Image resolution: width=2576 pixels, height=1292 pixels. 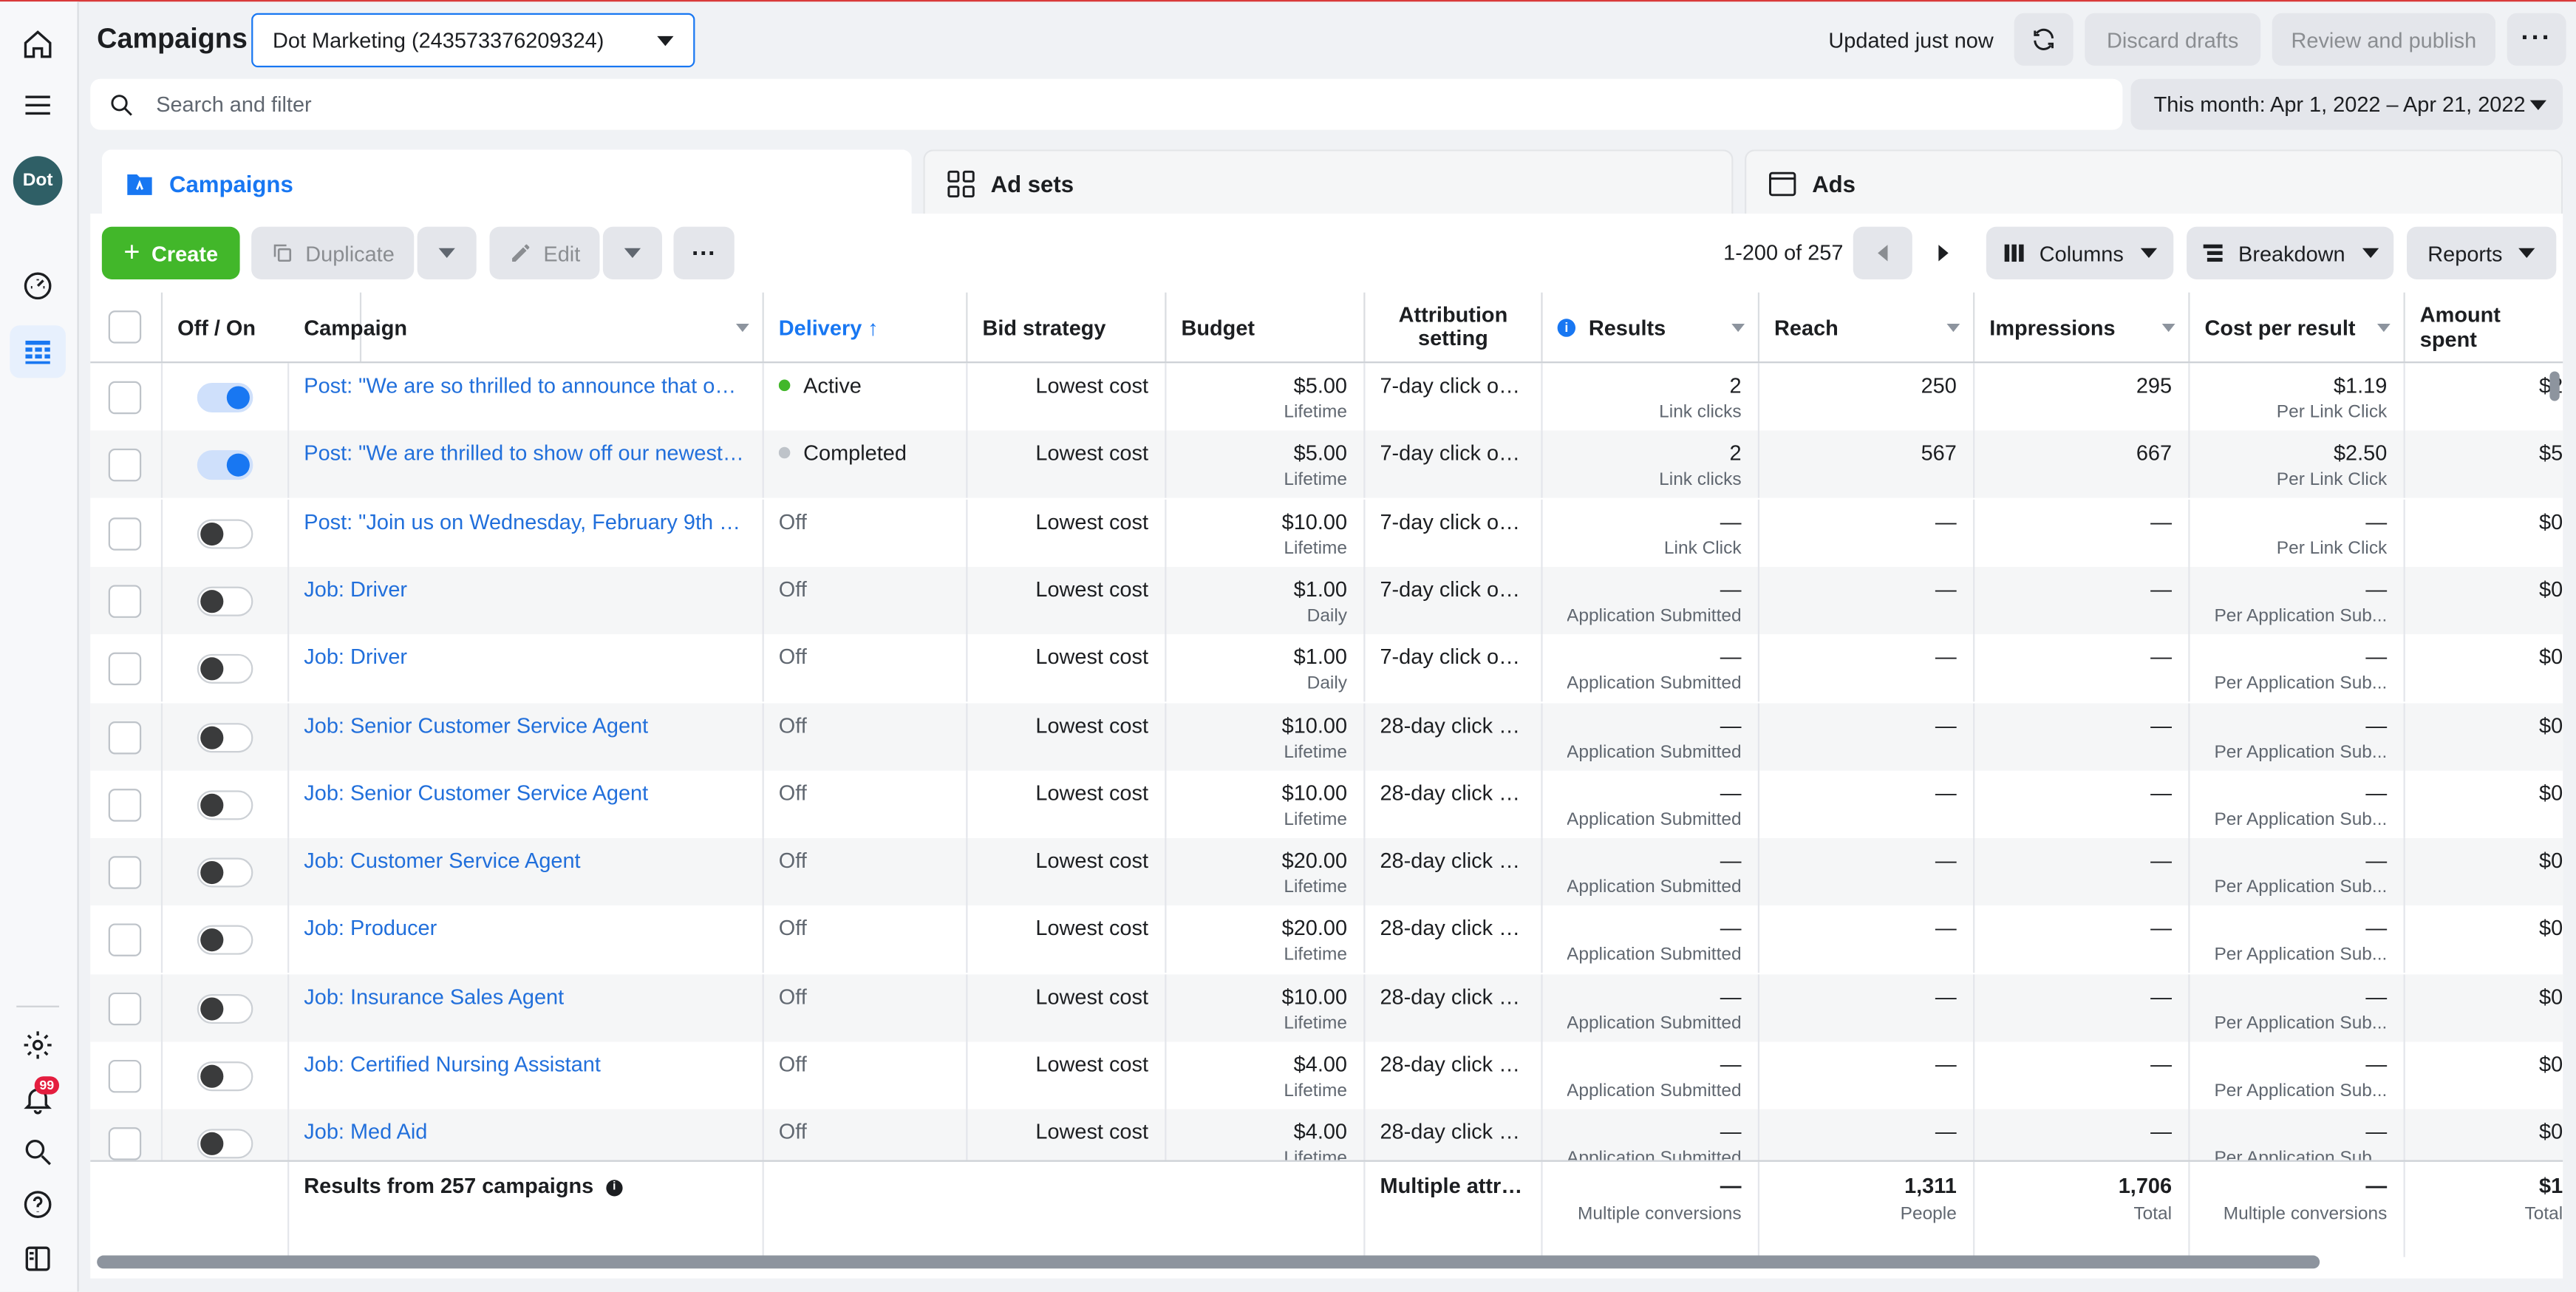 I want to click on next-page-button, so click(x=1943, y=253).